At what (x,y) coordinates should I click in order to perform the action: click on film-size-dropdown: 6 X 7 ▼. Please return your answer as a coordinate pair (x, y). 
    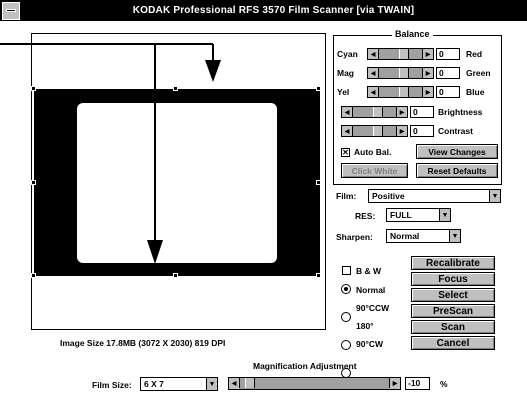
    Looking at the image, I should click on (179, 384).